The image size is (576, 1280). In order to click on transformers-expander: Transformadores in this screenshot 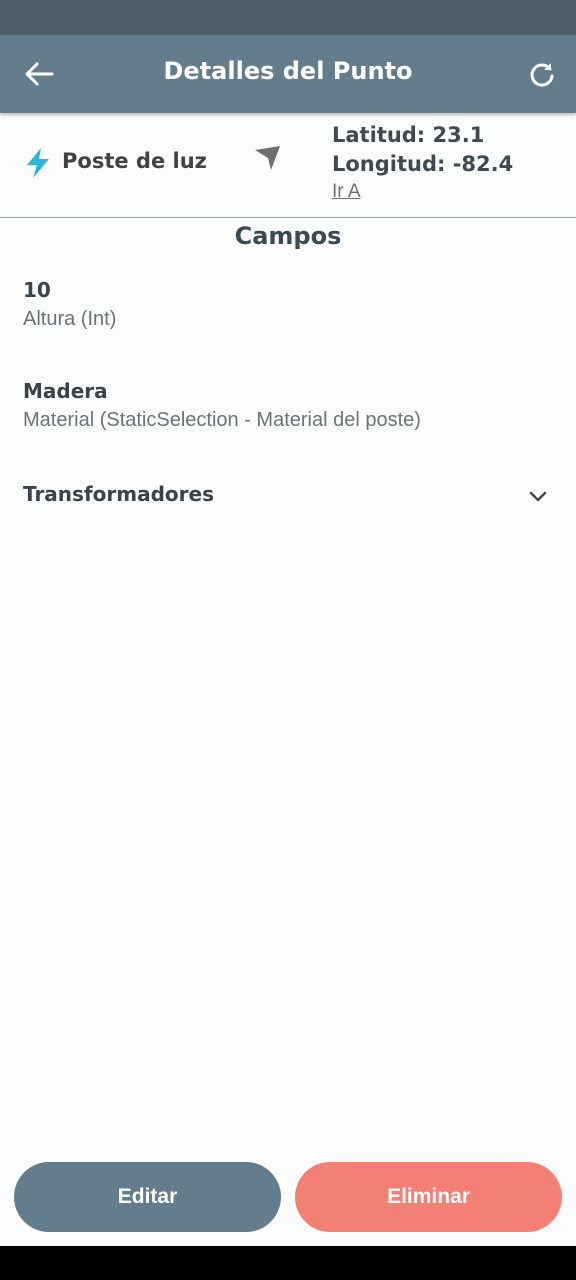, I will do `click(288, 498)`.